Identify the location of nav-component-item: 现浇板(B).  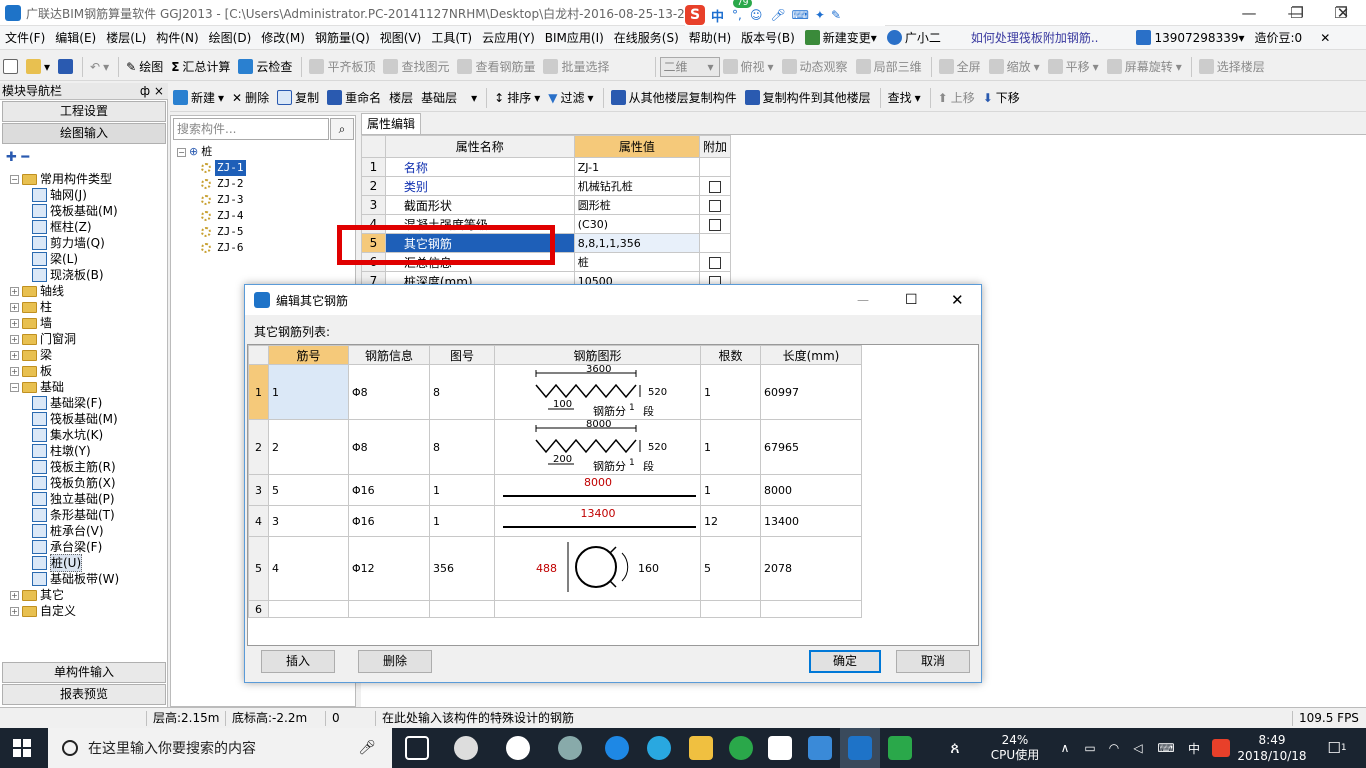
(84, 275).